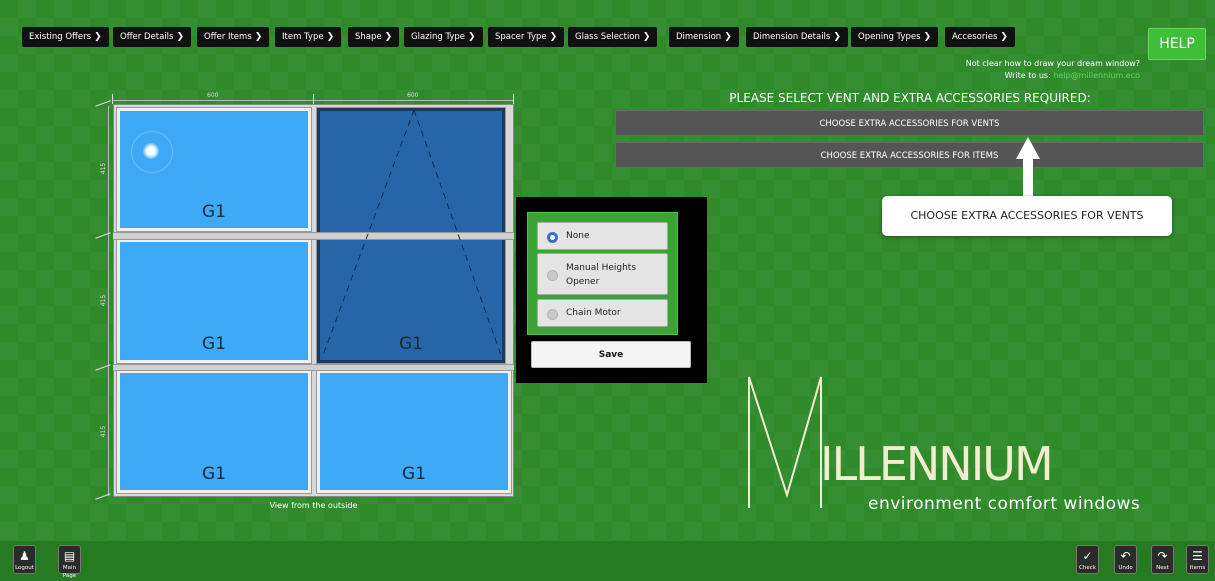 This screenshot has width=1215, height=581. Describe the element at coordinates (104, 168) in the screenshot. I see `height-label-top: 415` at that location.